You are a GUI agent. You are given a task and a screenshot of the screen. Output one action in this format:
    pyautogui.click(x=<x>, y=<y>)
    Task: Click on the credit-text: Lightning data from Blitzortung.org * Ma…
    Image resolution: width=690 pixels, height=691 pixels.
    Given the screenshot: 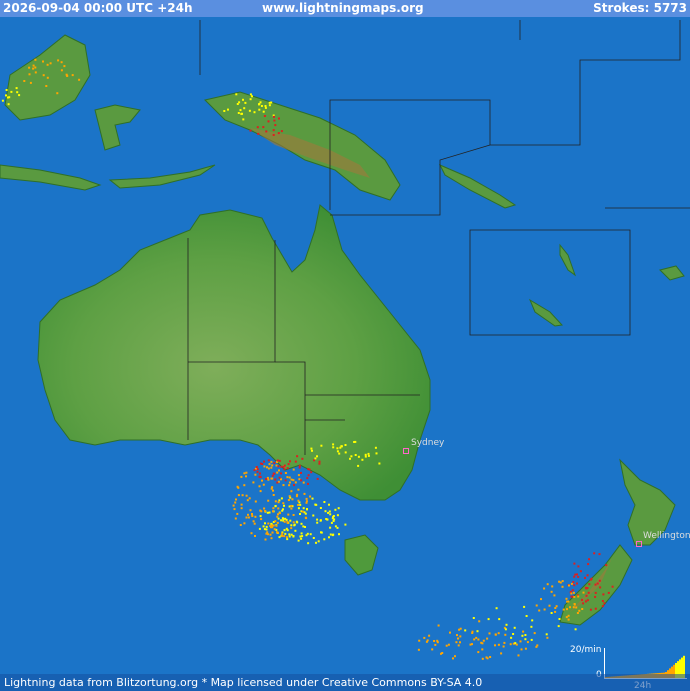 What is the action you would take?
    pyautogui.click(x=243, y=682)
    